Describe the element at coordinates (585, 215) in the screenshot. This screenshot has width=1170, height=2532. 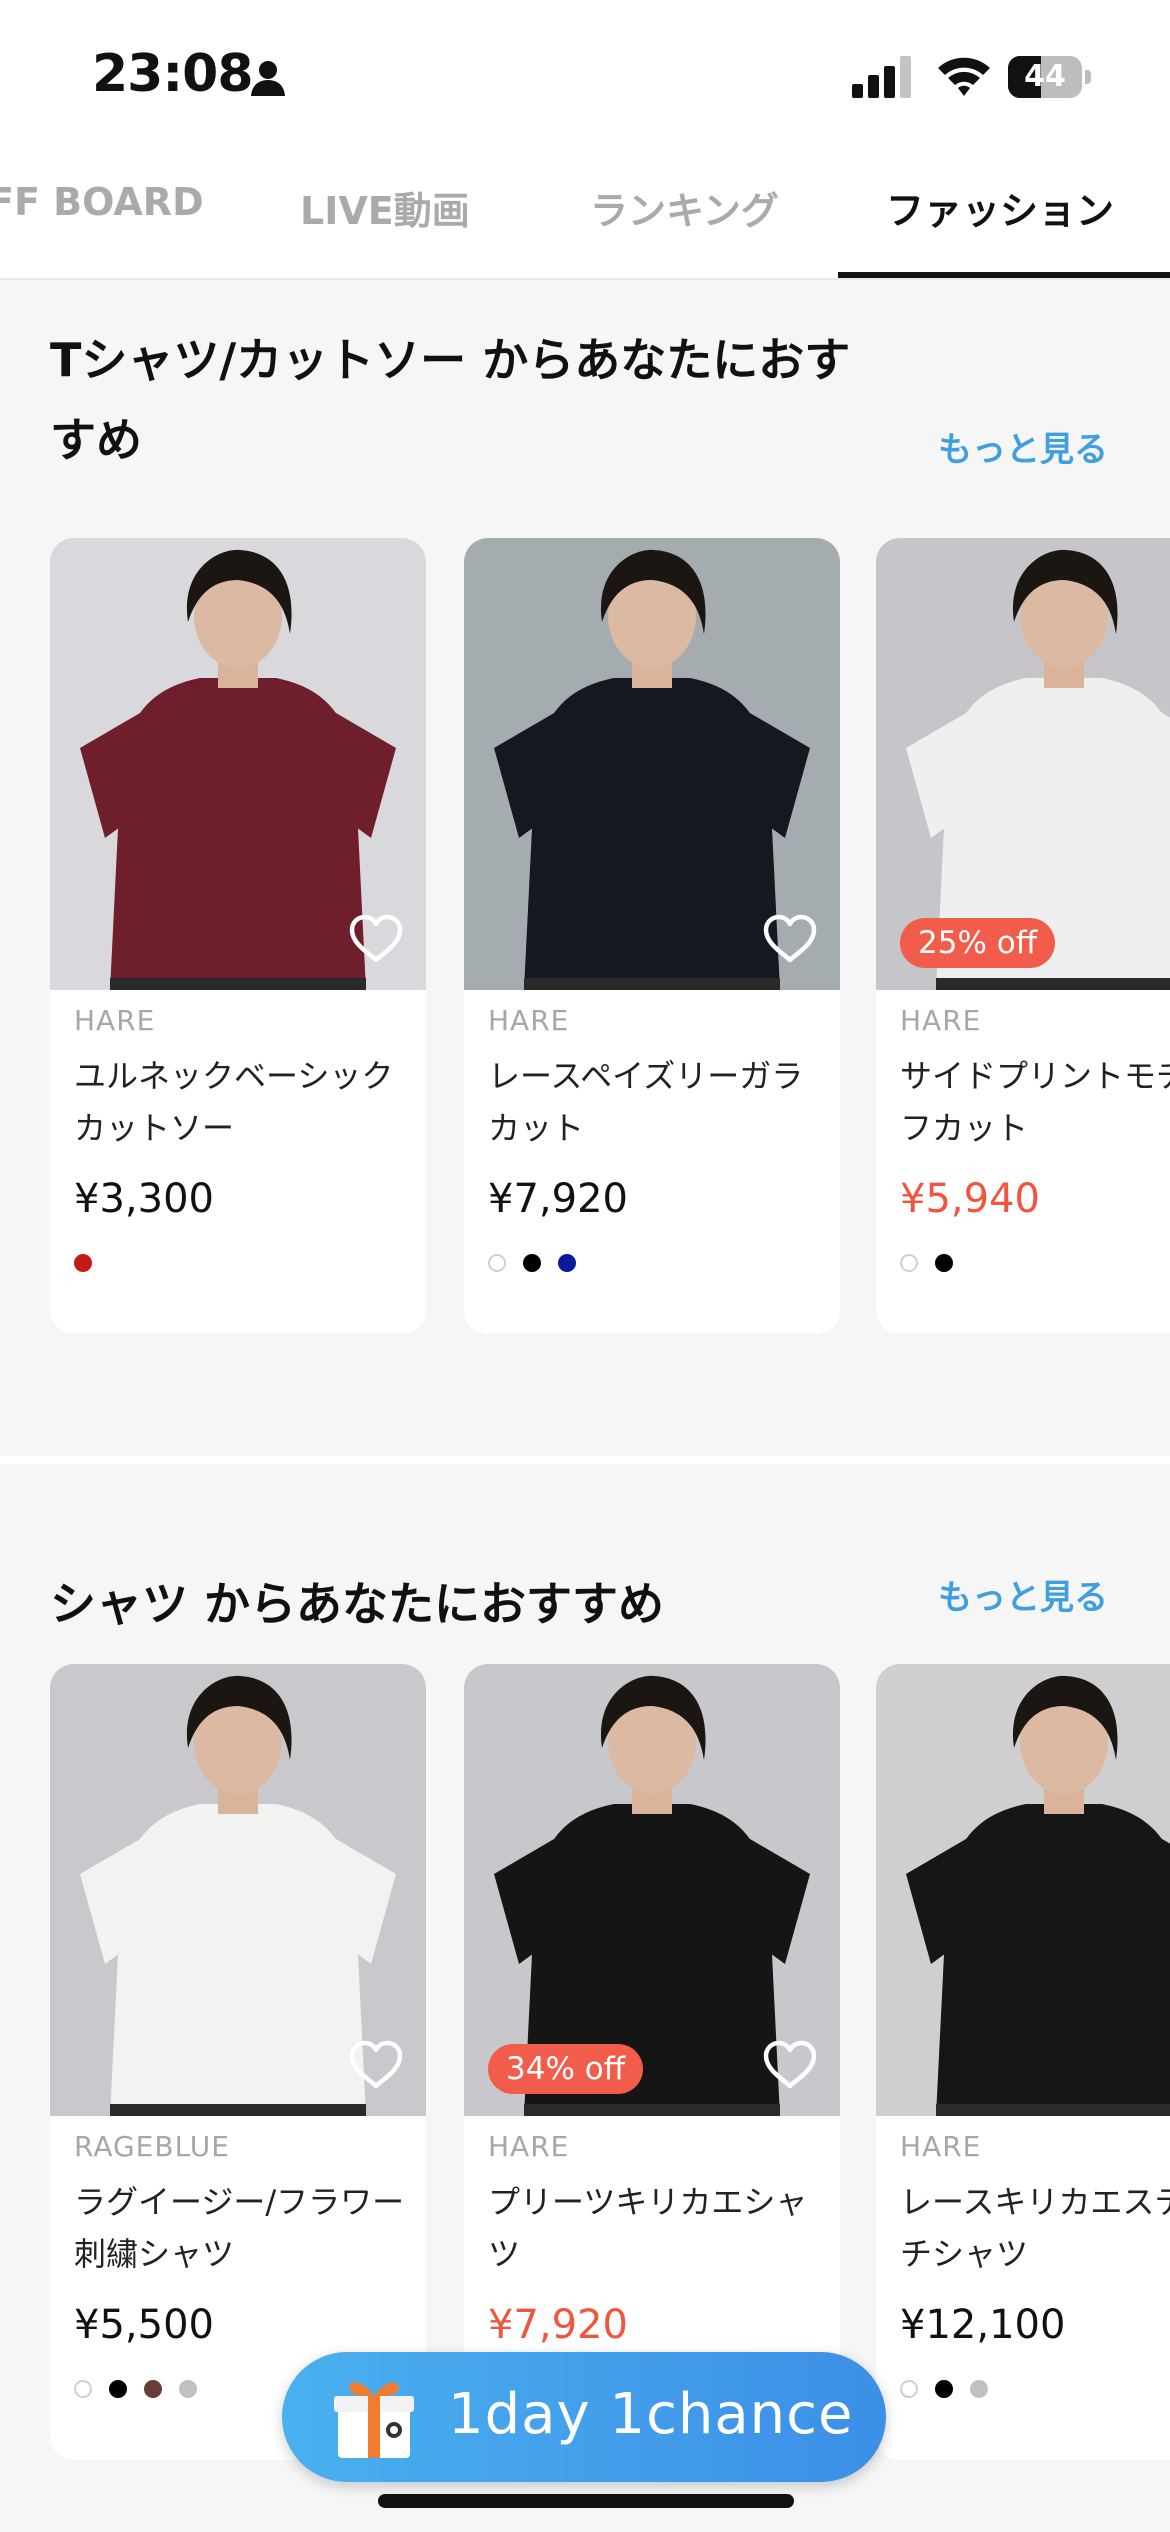
I see `category-tabbar: FF BOARD LIVE動画 ランキング ファッション` at that location.